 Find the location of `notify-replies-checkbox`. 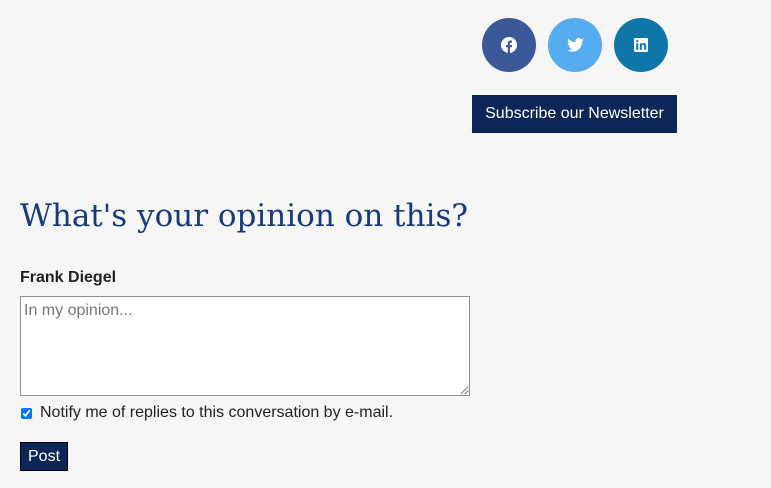

notify-replies-checkbox is located at coordinates (26, 413).